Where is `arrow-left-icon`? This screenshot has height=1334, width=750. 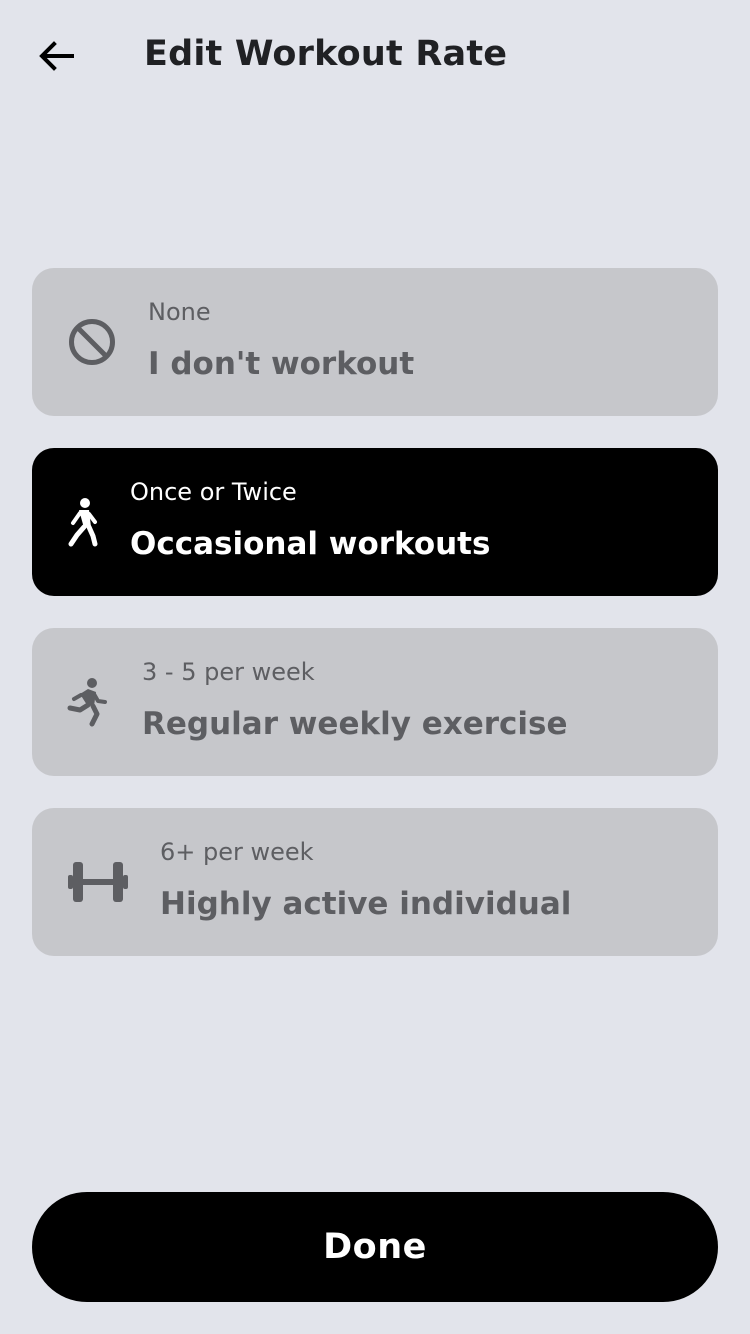
arrow-left-icon is located at coordinates (56, 56).